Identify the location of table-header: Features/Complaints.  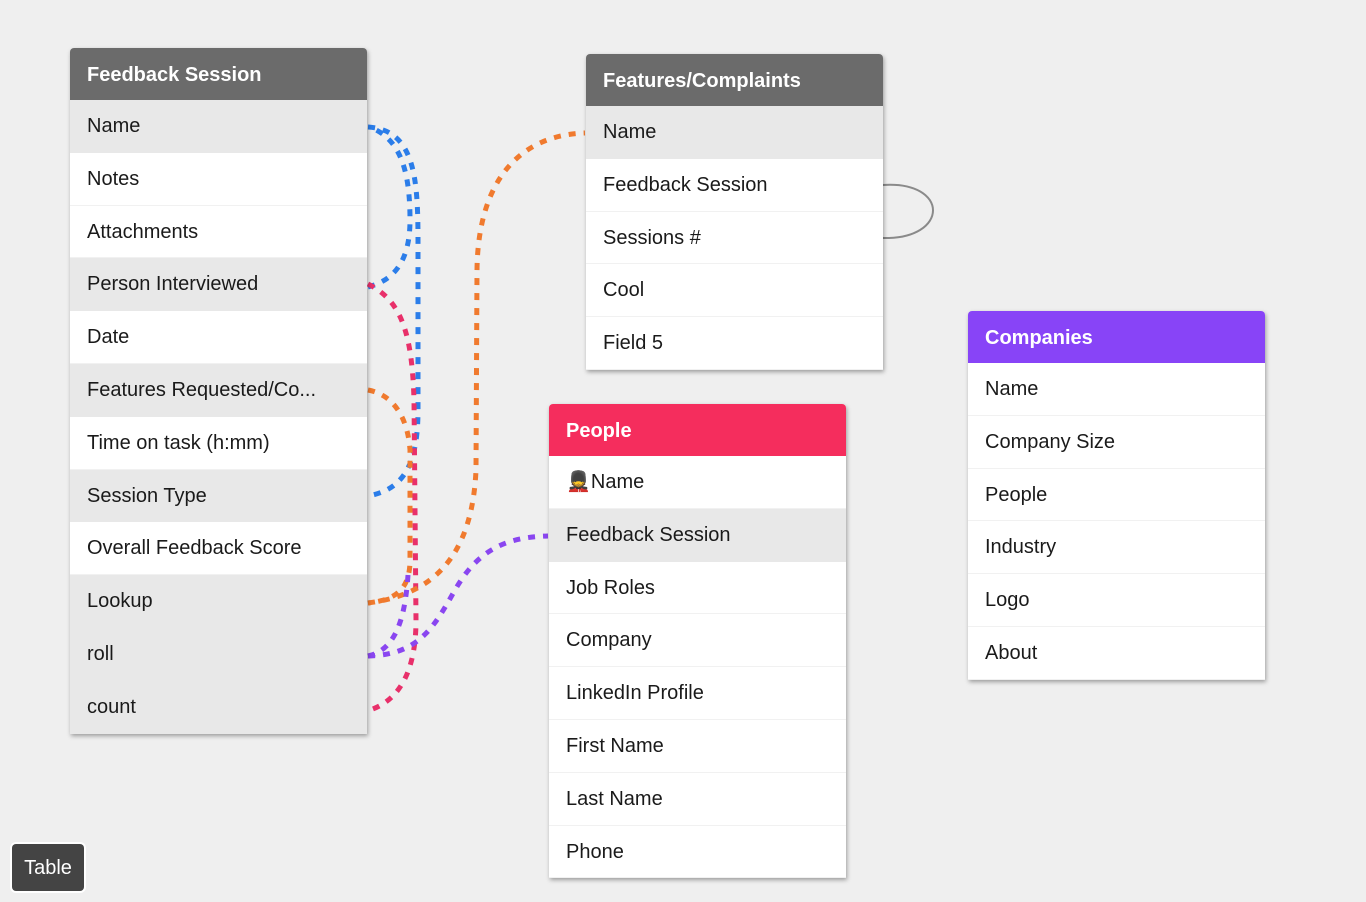
(734, 80).